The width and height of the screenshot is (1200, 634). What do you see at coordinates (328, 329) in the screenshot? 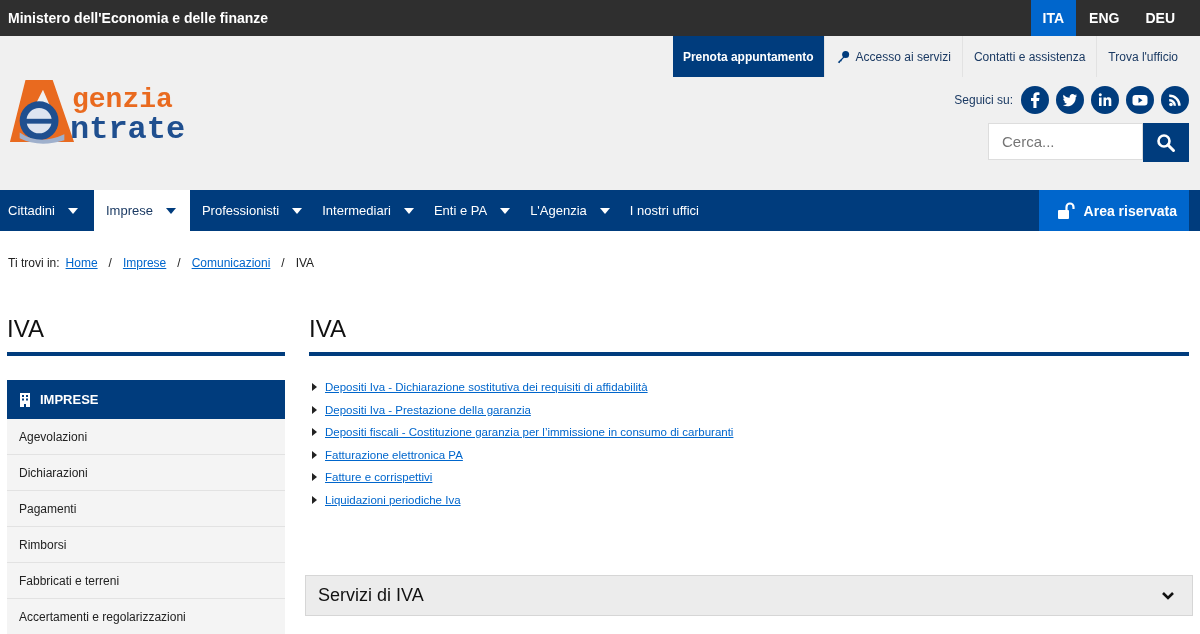
I see `page-title: IVA` at bounding box center [328, 329].